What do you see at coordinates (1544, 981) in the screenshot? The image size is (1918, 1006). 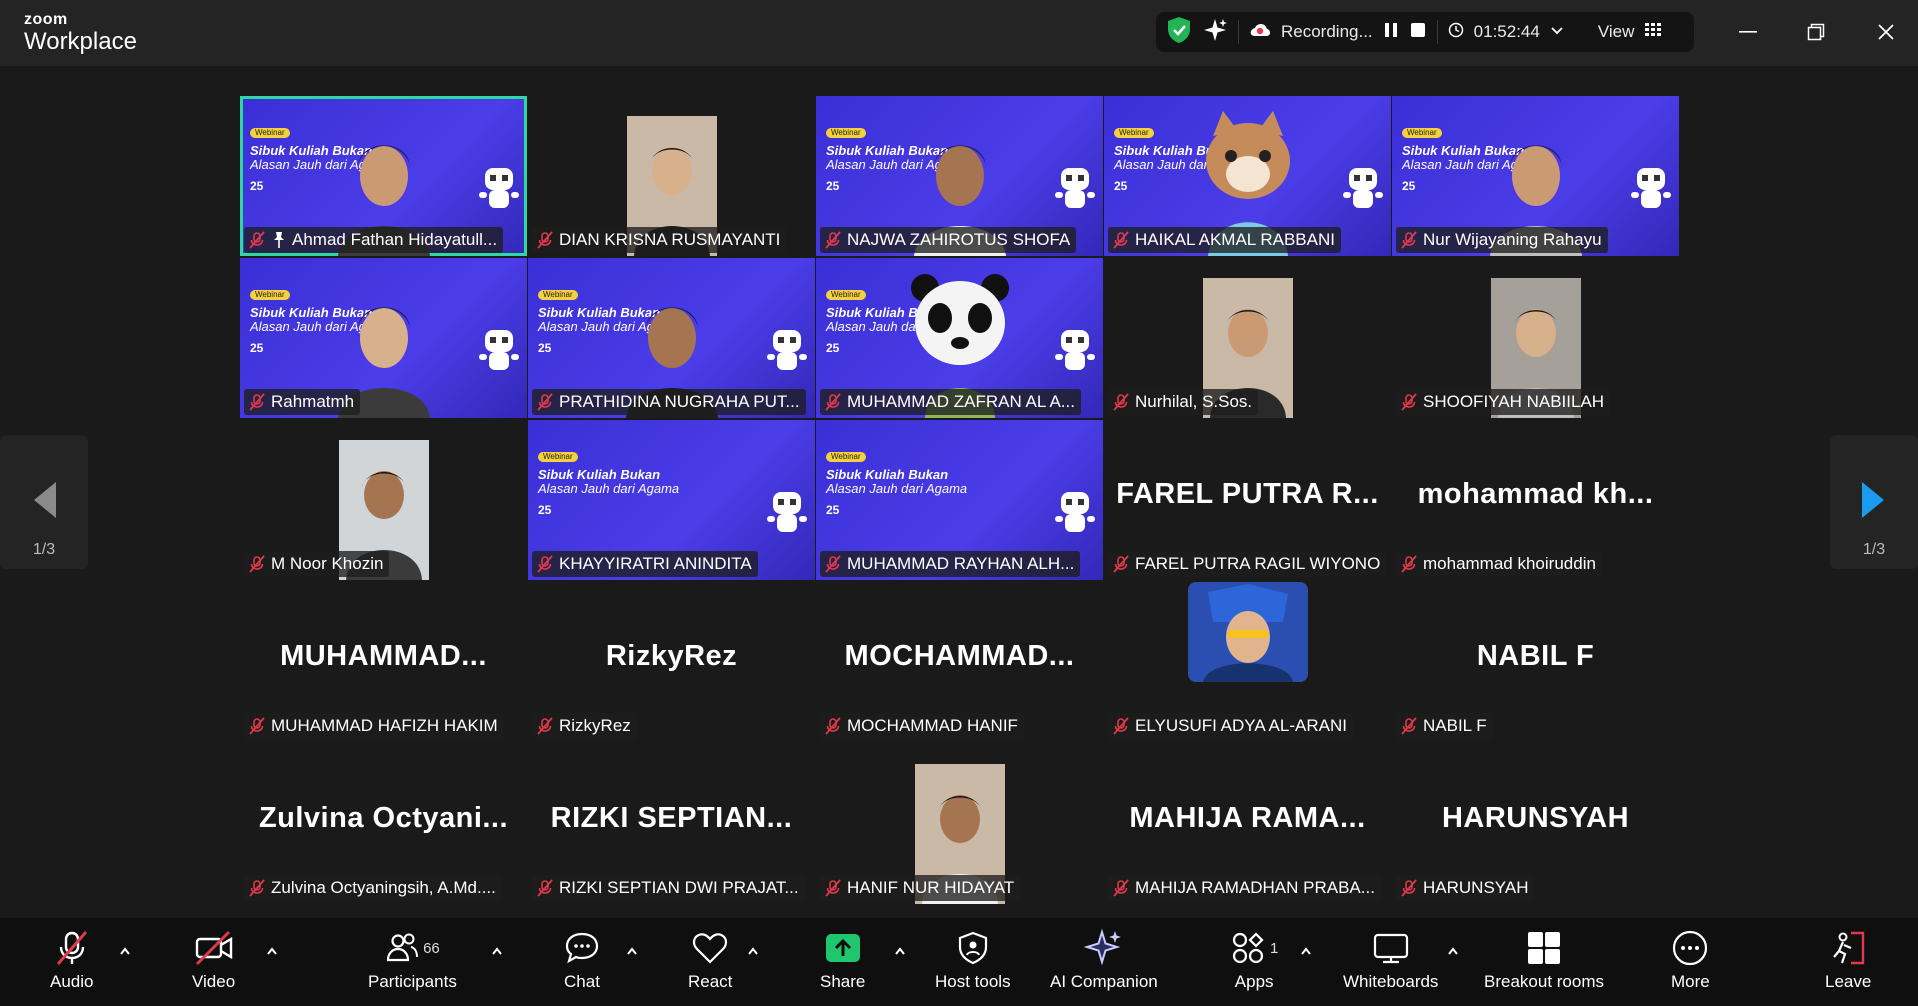 I see `breakout-rooms-label: Breakout rooms` at bounding box center [1544, 981].